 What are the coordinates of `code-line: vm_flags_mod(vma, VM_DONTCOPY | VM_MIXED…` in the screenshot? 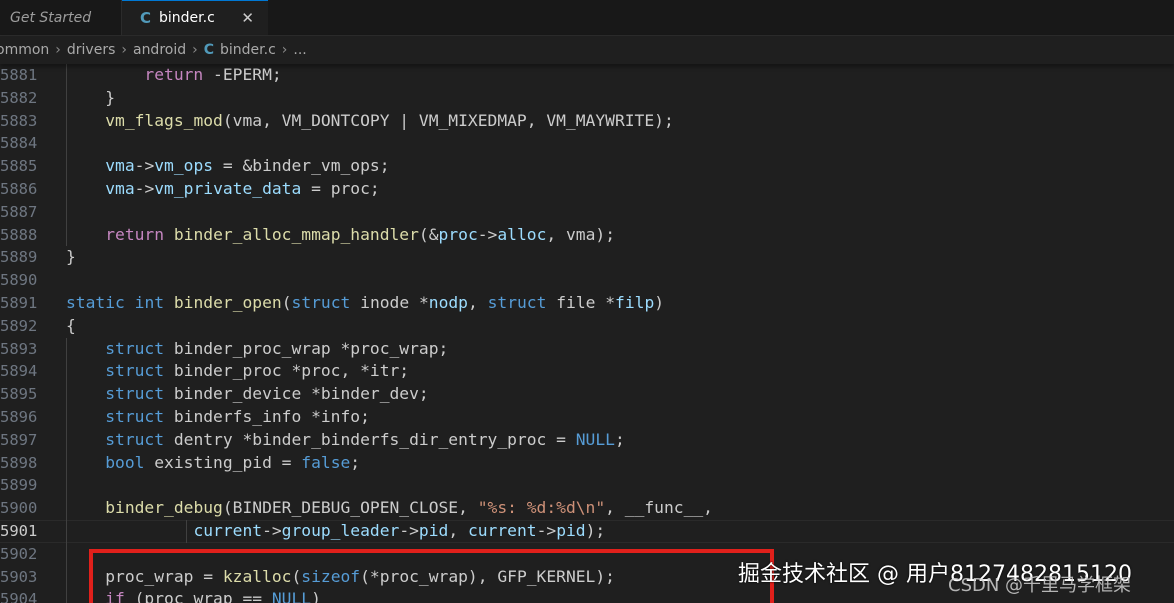 It's located at (620, 121).